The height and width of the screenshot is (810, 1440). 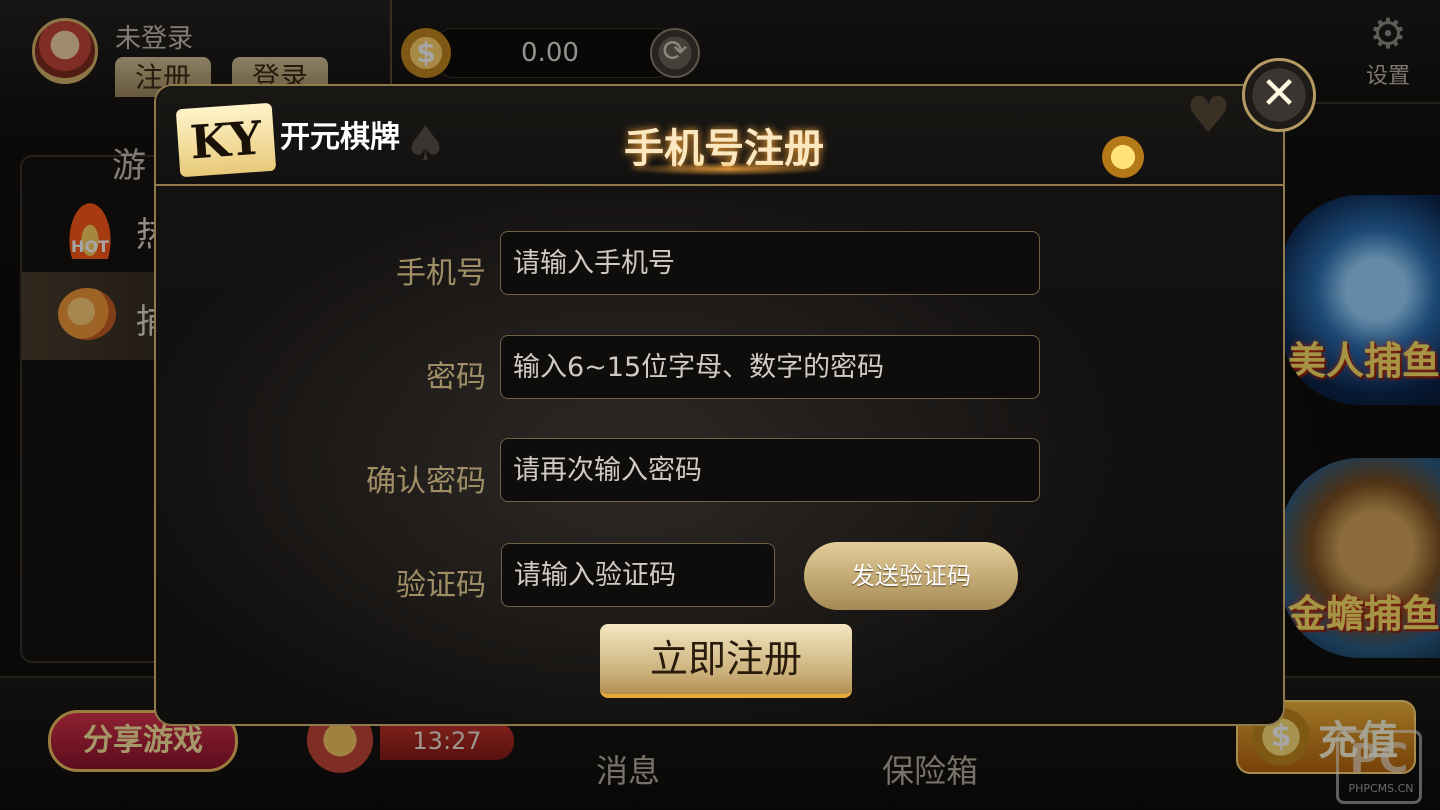 What do you see at coordinates (441, 585) in the screenshot?
I see `verification-code-label: 验证码` at bounding box center [441, 585].